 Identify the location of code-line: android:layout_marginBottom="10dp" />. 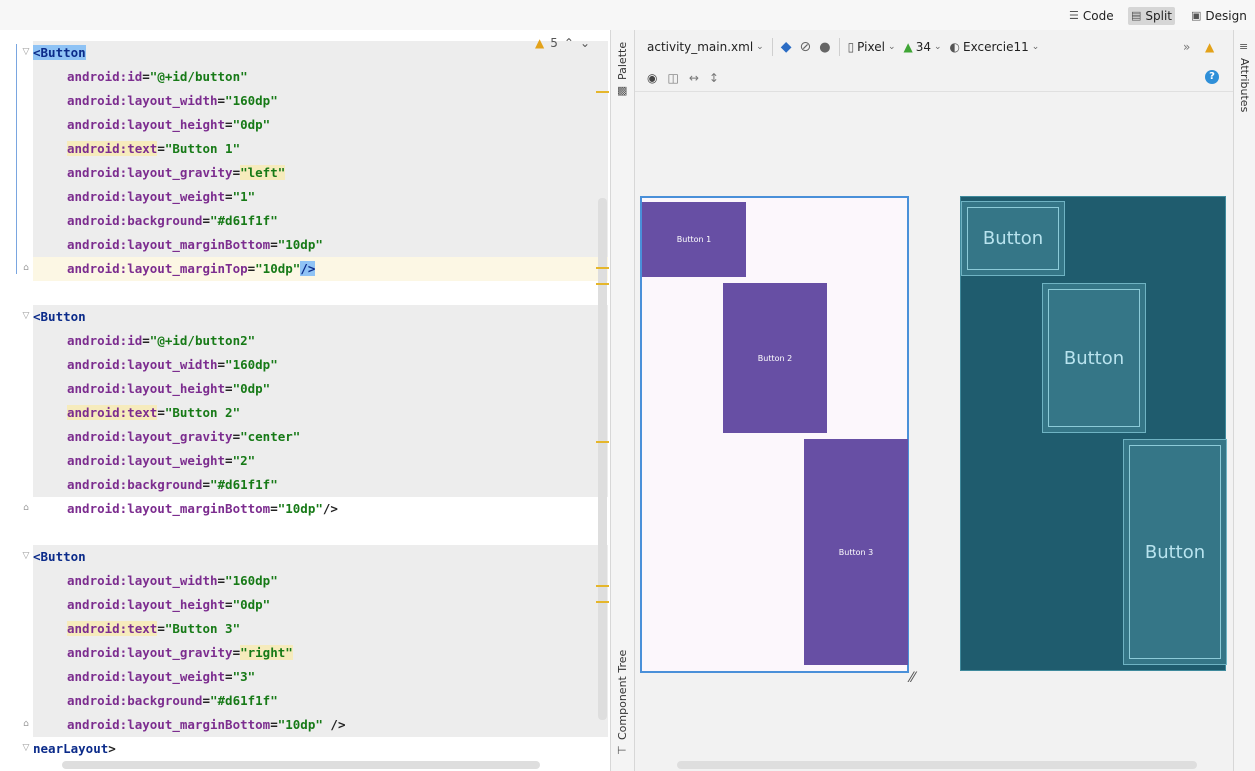
(320, 725).